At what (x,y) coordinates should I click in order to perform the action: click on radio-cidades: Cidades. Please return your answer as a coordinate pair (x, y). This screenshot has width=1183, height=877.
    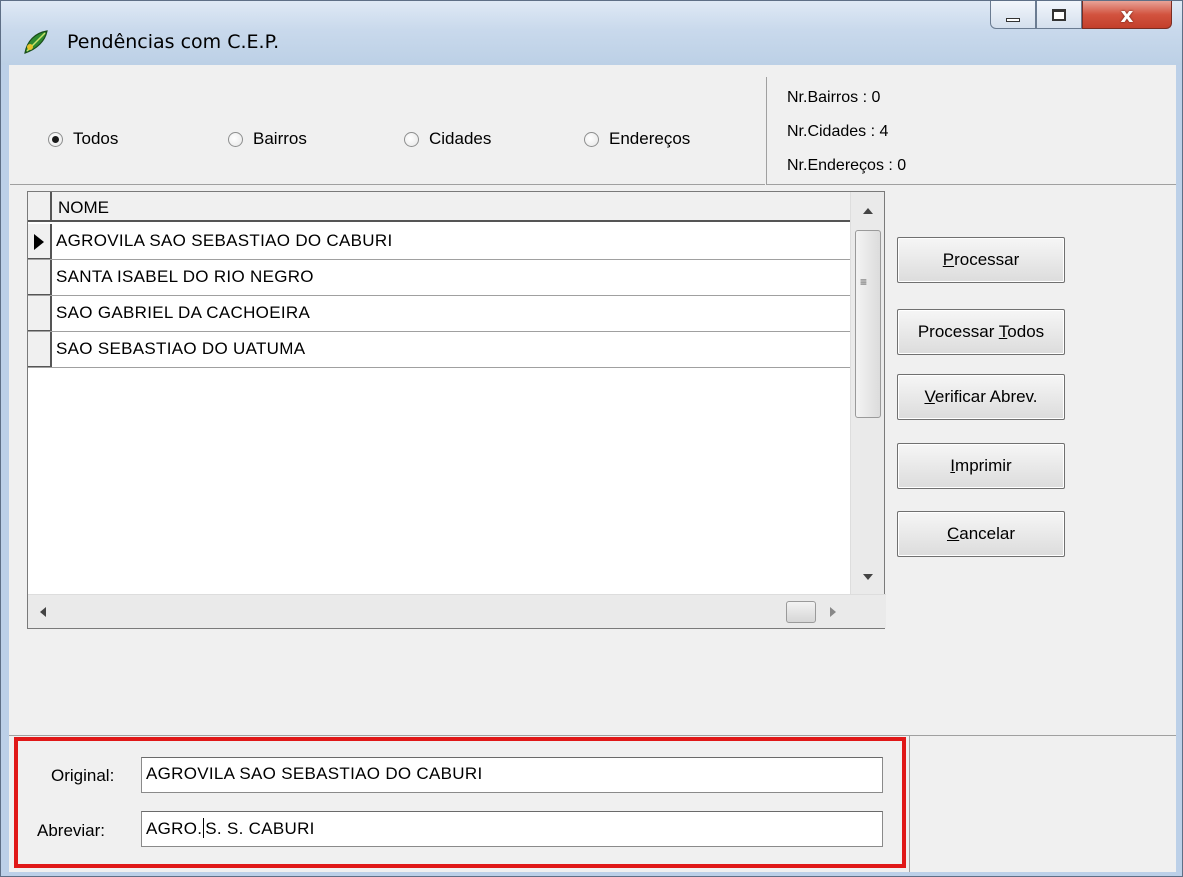
    Looking at the image, I should click on (447, 139).